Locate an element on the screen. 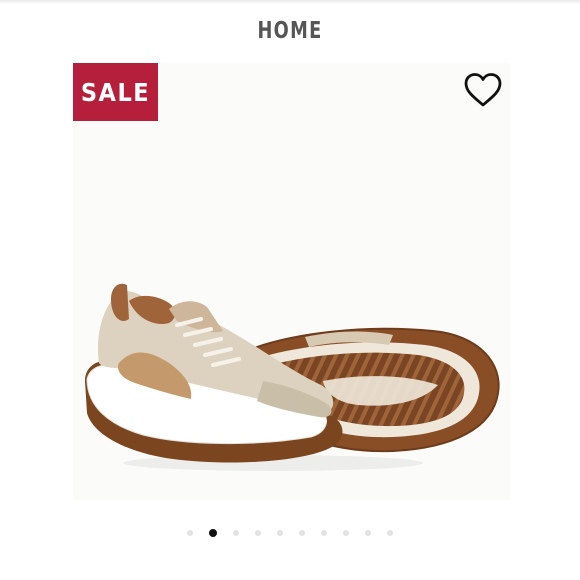 This screenshot has width=580, height=580. page-title: HOME is located at coordinates (290, 31).